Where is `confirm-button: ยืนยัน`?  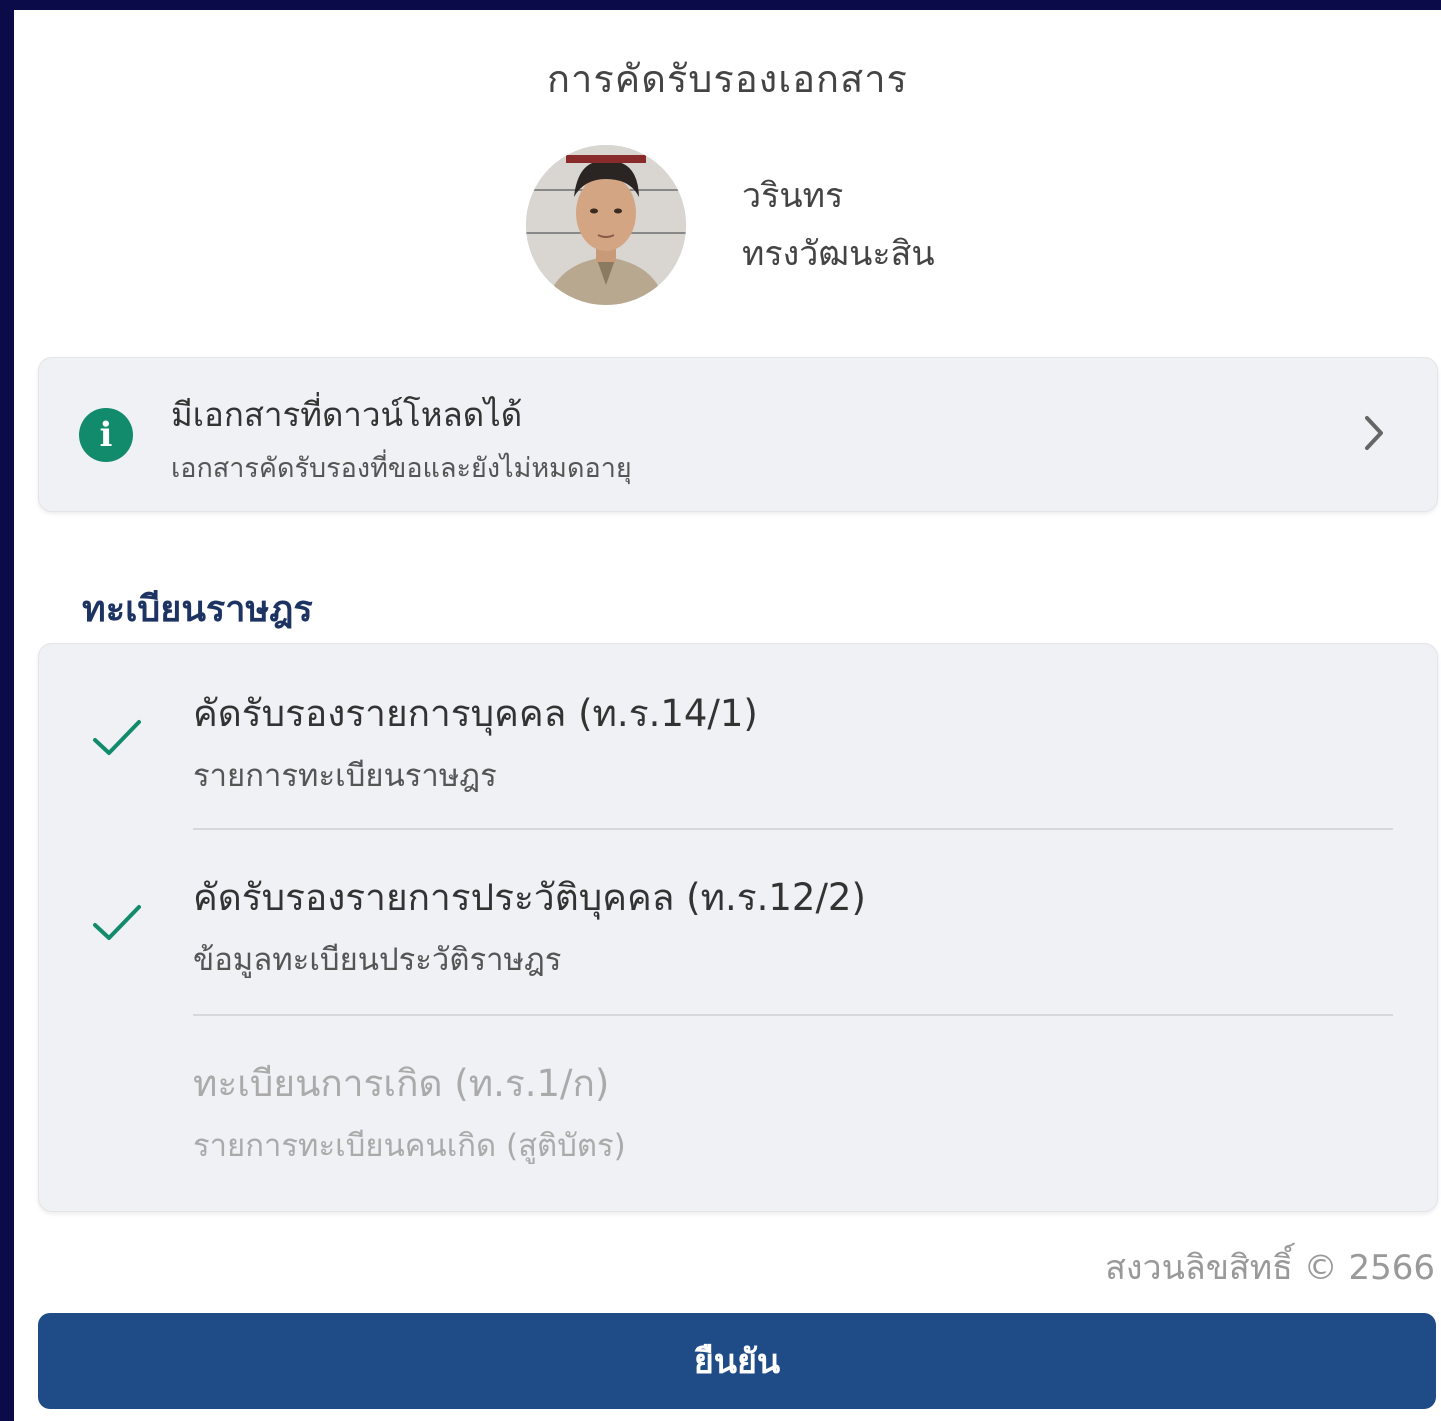 confirm-button: ยืนยัน is located at coordinates (737, 1361).